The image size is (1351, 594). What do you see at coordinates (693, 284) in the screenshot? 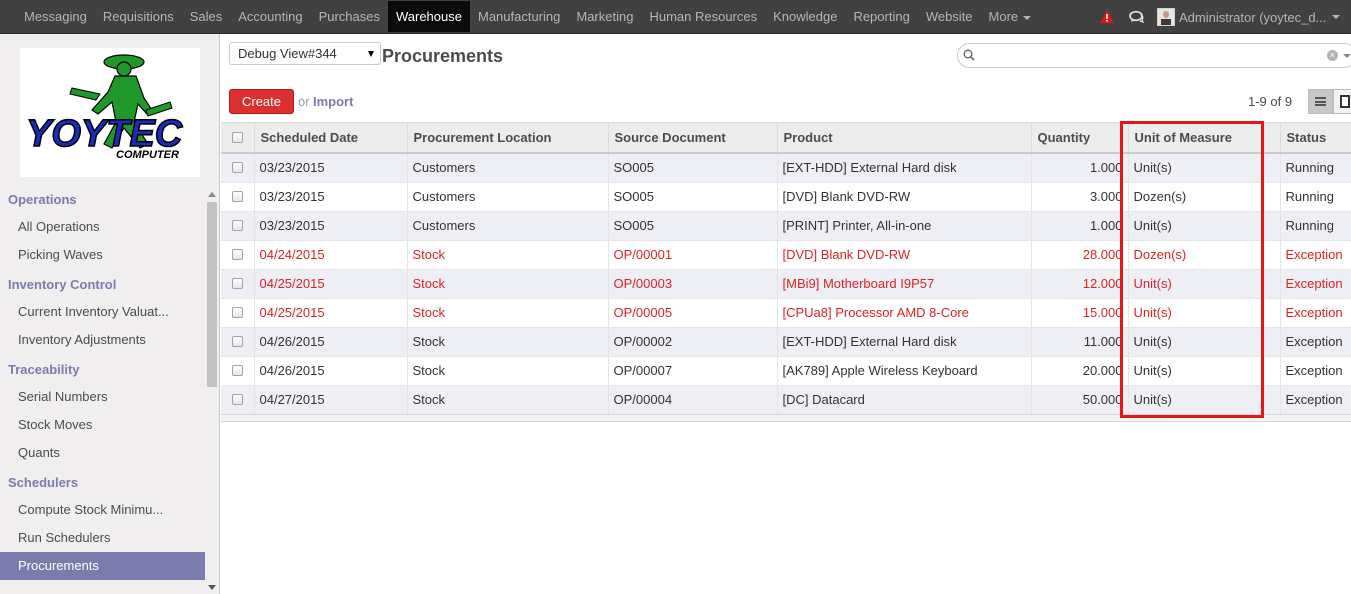
I see `cell-source-document: OP/00003` at bounding box center [693, 284].